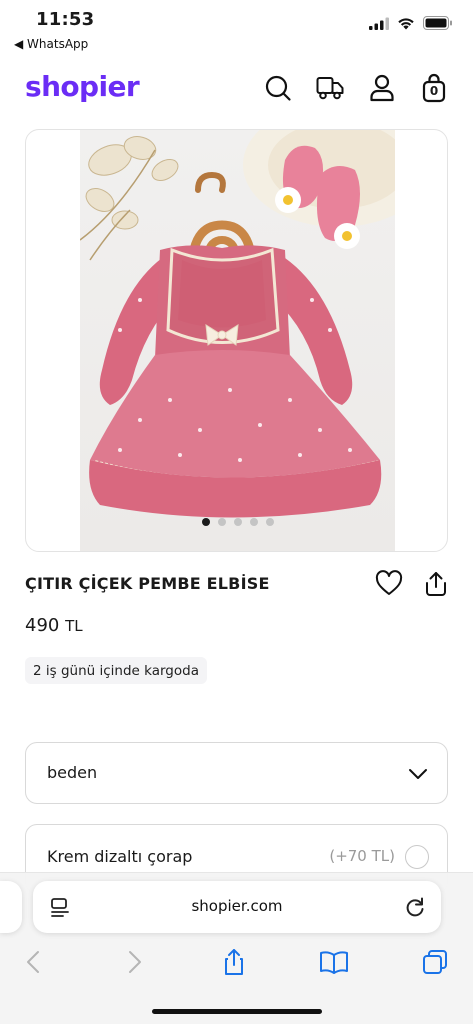 This screenshot has width=473, height=1024. I want to click on previous-tab-preview, so click(11, 907).